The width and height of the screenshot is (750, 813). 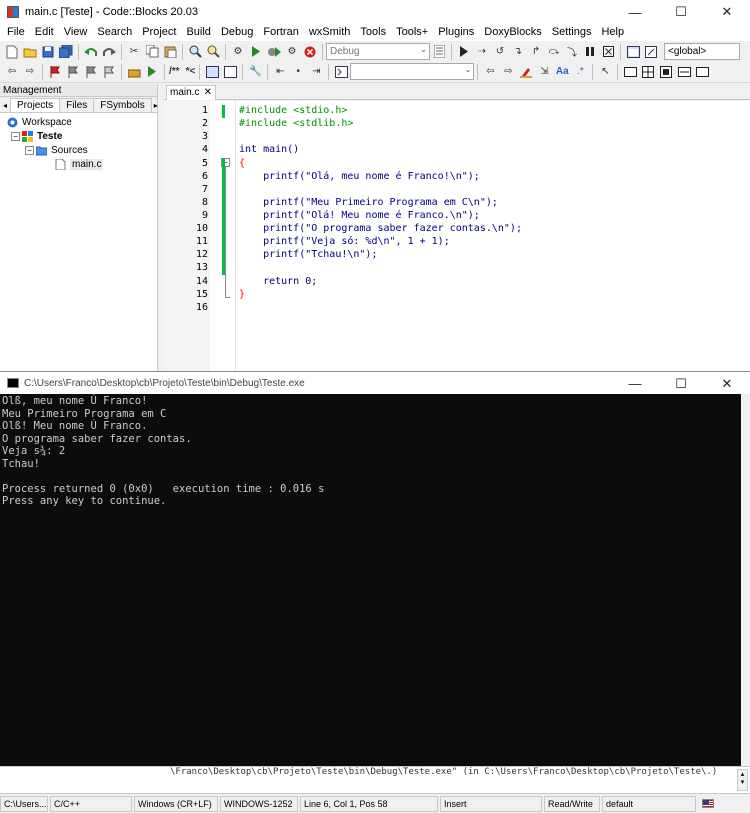 What do you see at coordinates (572, 52) in the screenshot?
I see `step-into-instruction-icon: ⤵` at bounding box center [572, 52].